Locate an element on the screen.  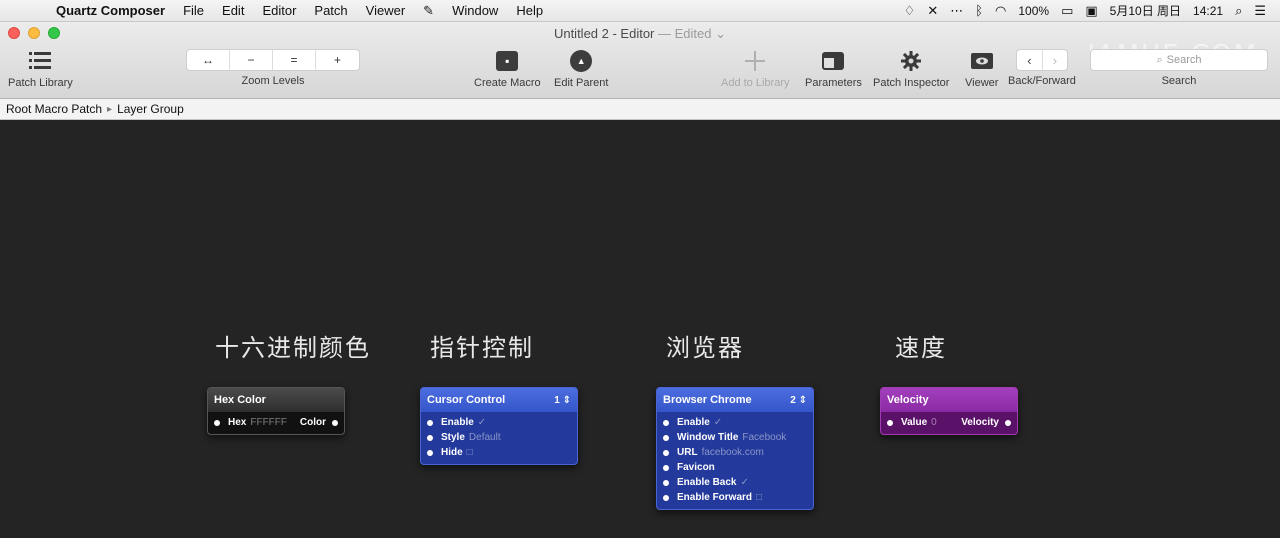
menu-window: Window is located at coordinates (475, 10).